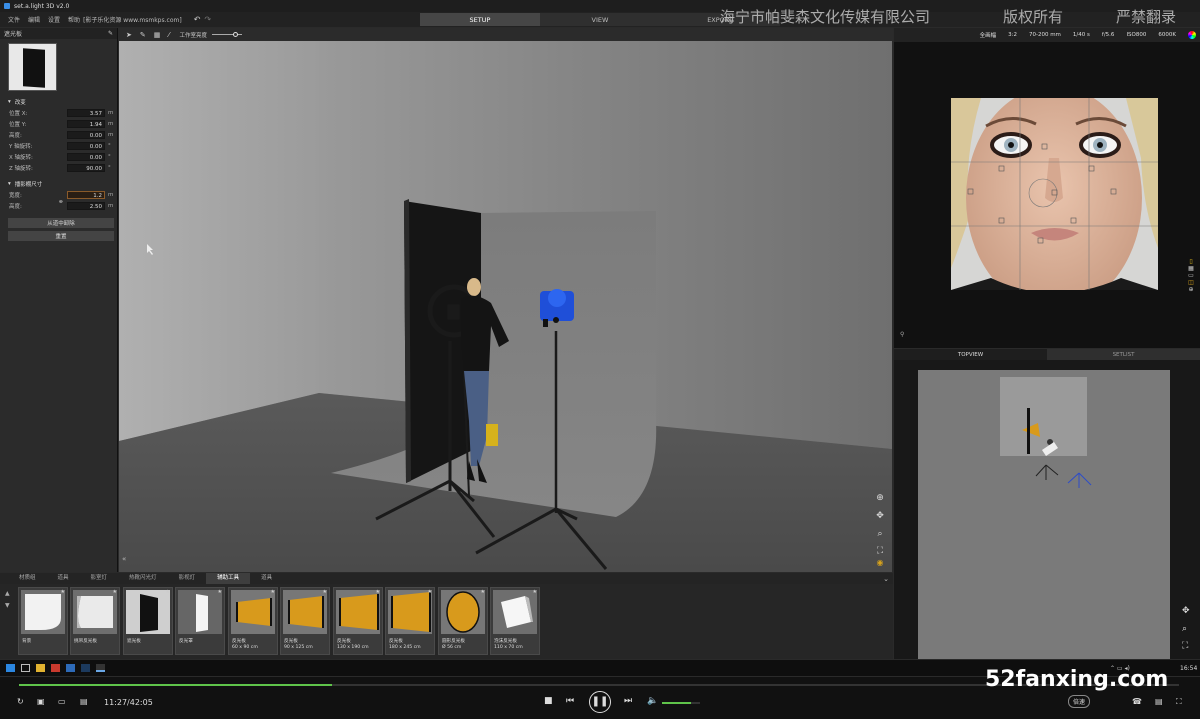 The image size is (1200, 719). What do you see at coordinates (20, 701) in the screenshot?
I see `loop-icon: ↻` at bounding box center [20, 701].